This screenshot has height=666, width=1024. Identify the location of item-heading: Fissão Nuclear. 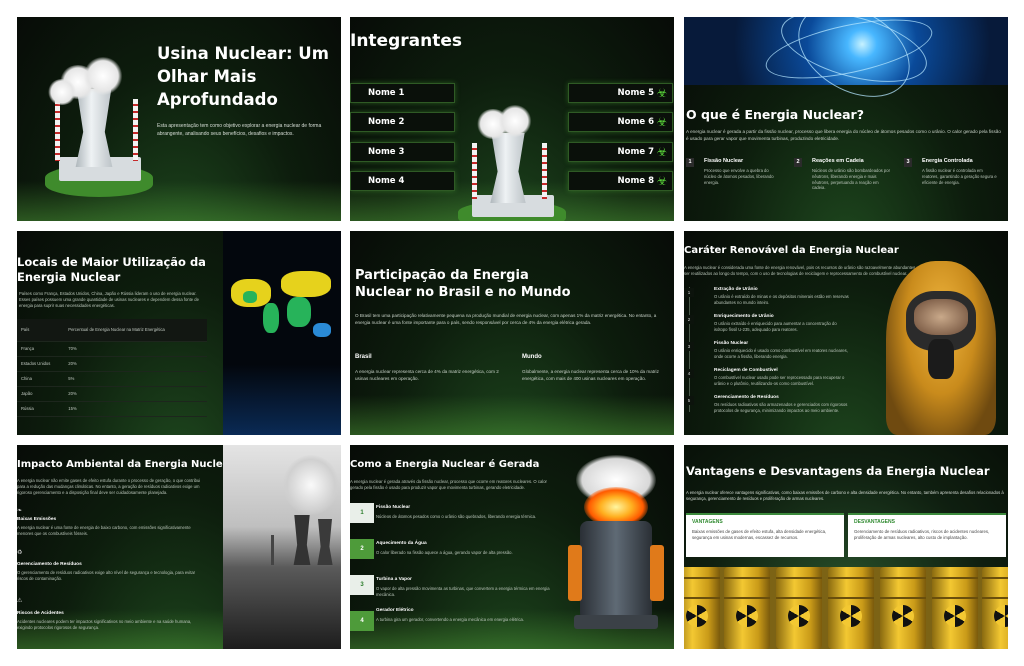
(724, 161).